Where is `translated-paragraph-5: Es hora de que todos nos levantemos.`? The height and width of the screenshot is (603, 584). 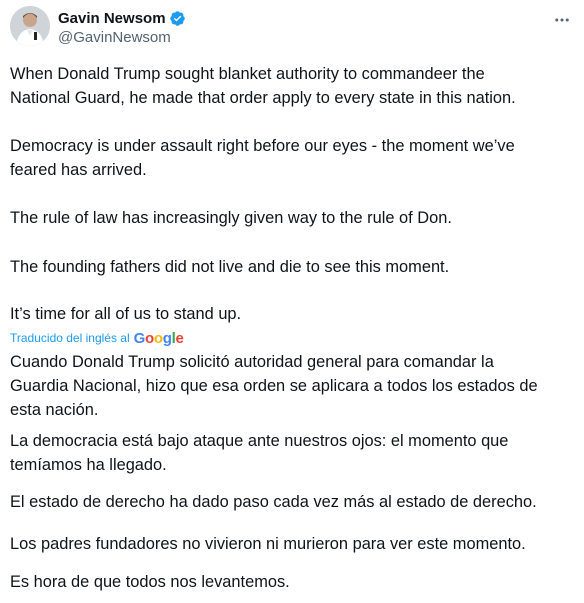
translated-paragraph-5: Es hora de que todos nos levantemos. is located at coordinates (293, 582).